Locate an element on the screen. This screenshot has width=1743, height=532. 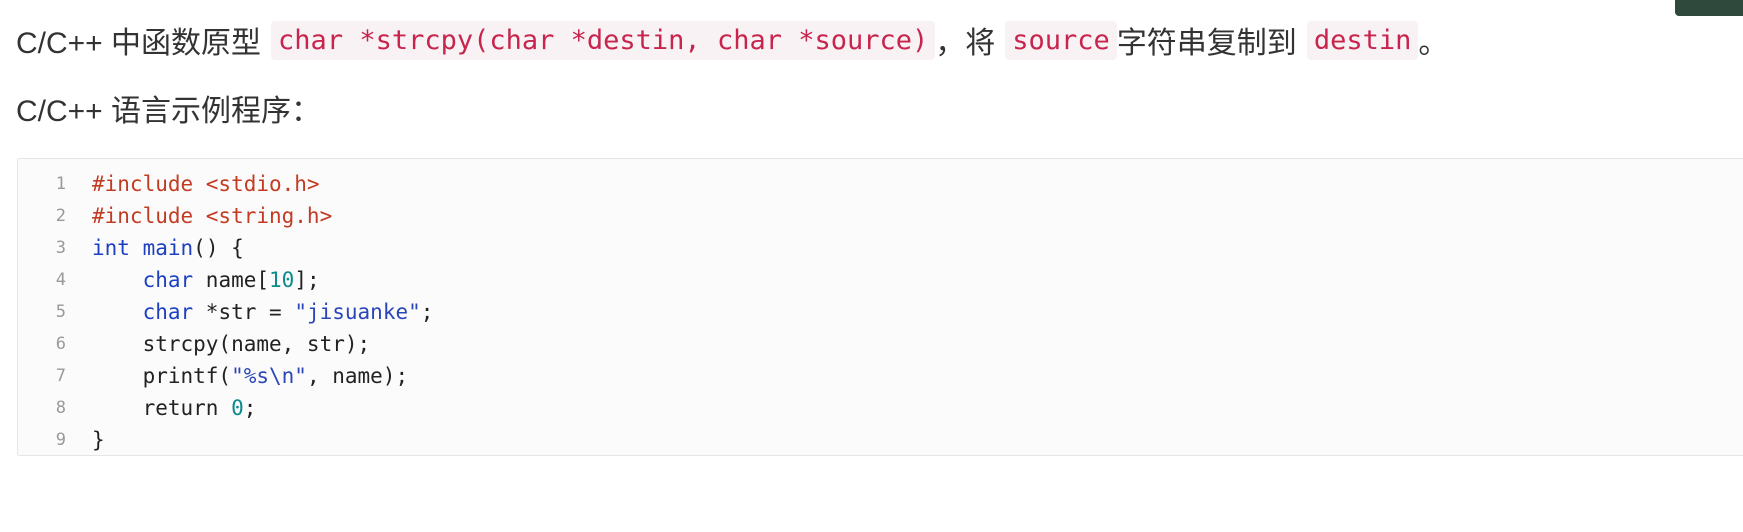
source-param-code: source is located at coordinates (1061, 40).